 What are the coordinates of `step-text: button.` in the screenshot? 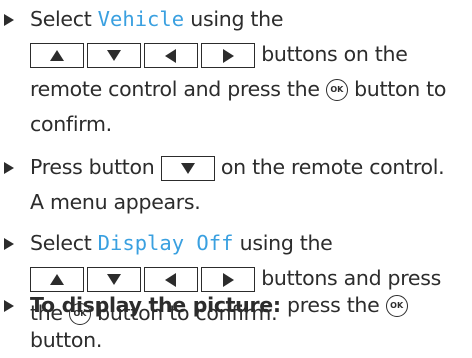 It's located at (66, 340).